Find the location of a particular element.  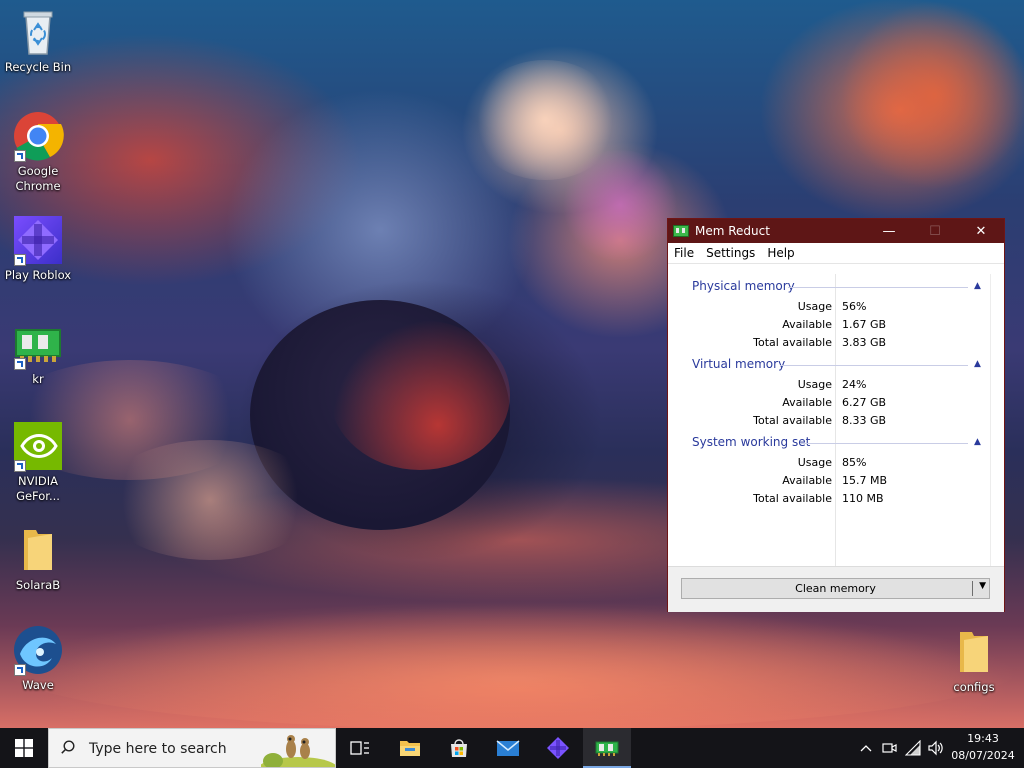

desktop-icon-kr: kr is located at coordinates (38, 352).